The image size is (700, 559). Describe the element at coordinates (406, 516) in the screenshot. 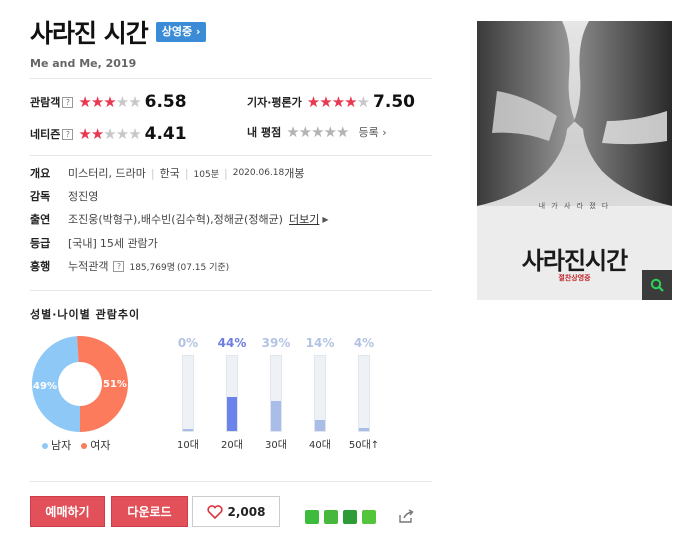

I see `share-icon` at that location.